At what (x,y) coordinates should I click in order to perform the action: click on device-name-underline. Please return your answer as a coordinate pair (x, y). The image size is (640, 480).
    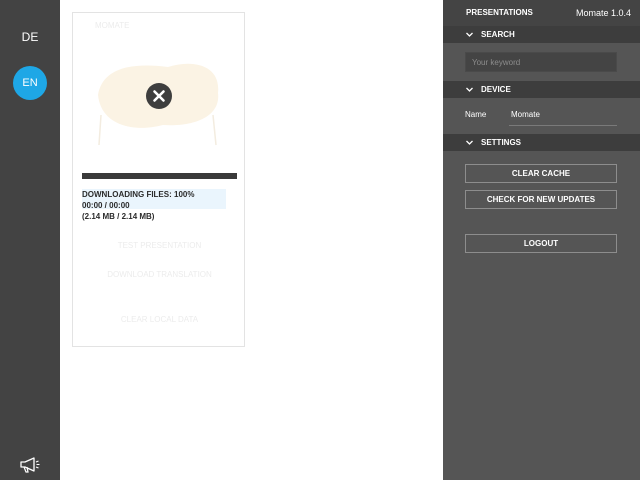
    Looking at the image, I should click on (563, 125).